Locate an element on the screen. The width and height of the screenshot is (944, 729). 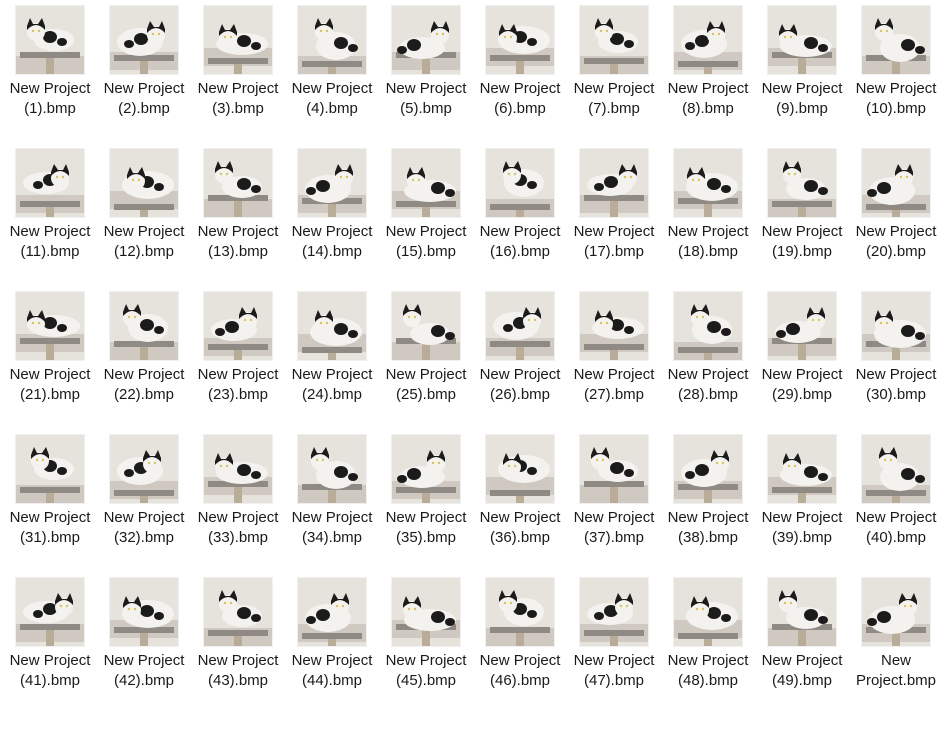
file-name-label: New Project (23).bmp is located at coordinates (238, 384).